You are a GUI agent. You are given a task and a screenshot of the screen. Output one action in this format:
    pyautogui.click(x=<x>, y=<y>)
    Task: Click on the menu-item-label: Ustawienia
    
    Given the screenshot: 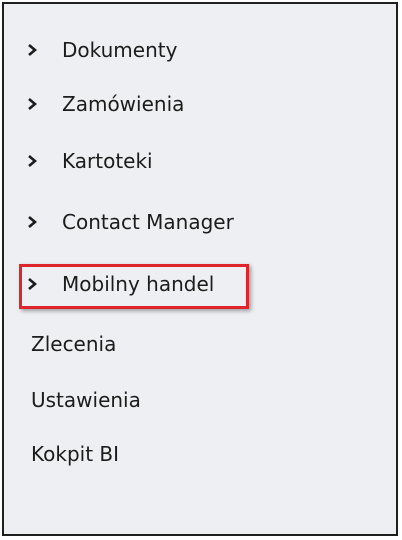 What is the action you would take?
    pyautogui.click(x=86, y=400)
    